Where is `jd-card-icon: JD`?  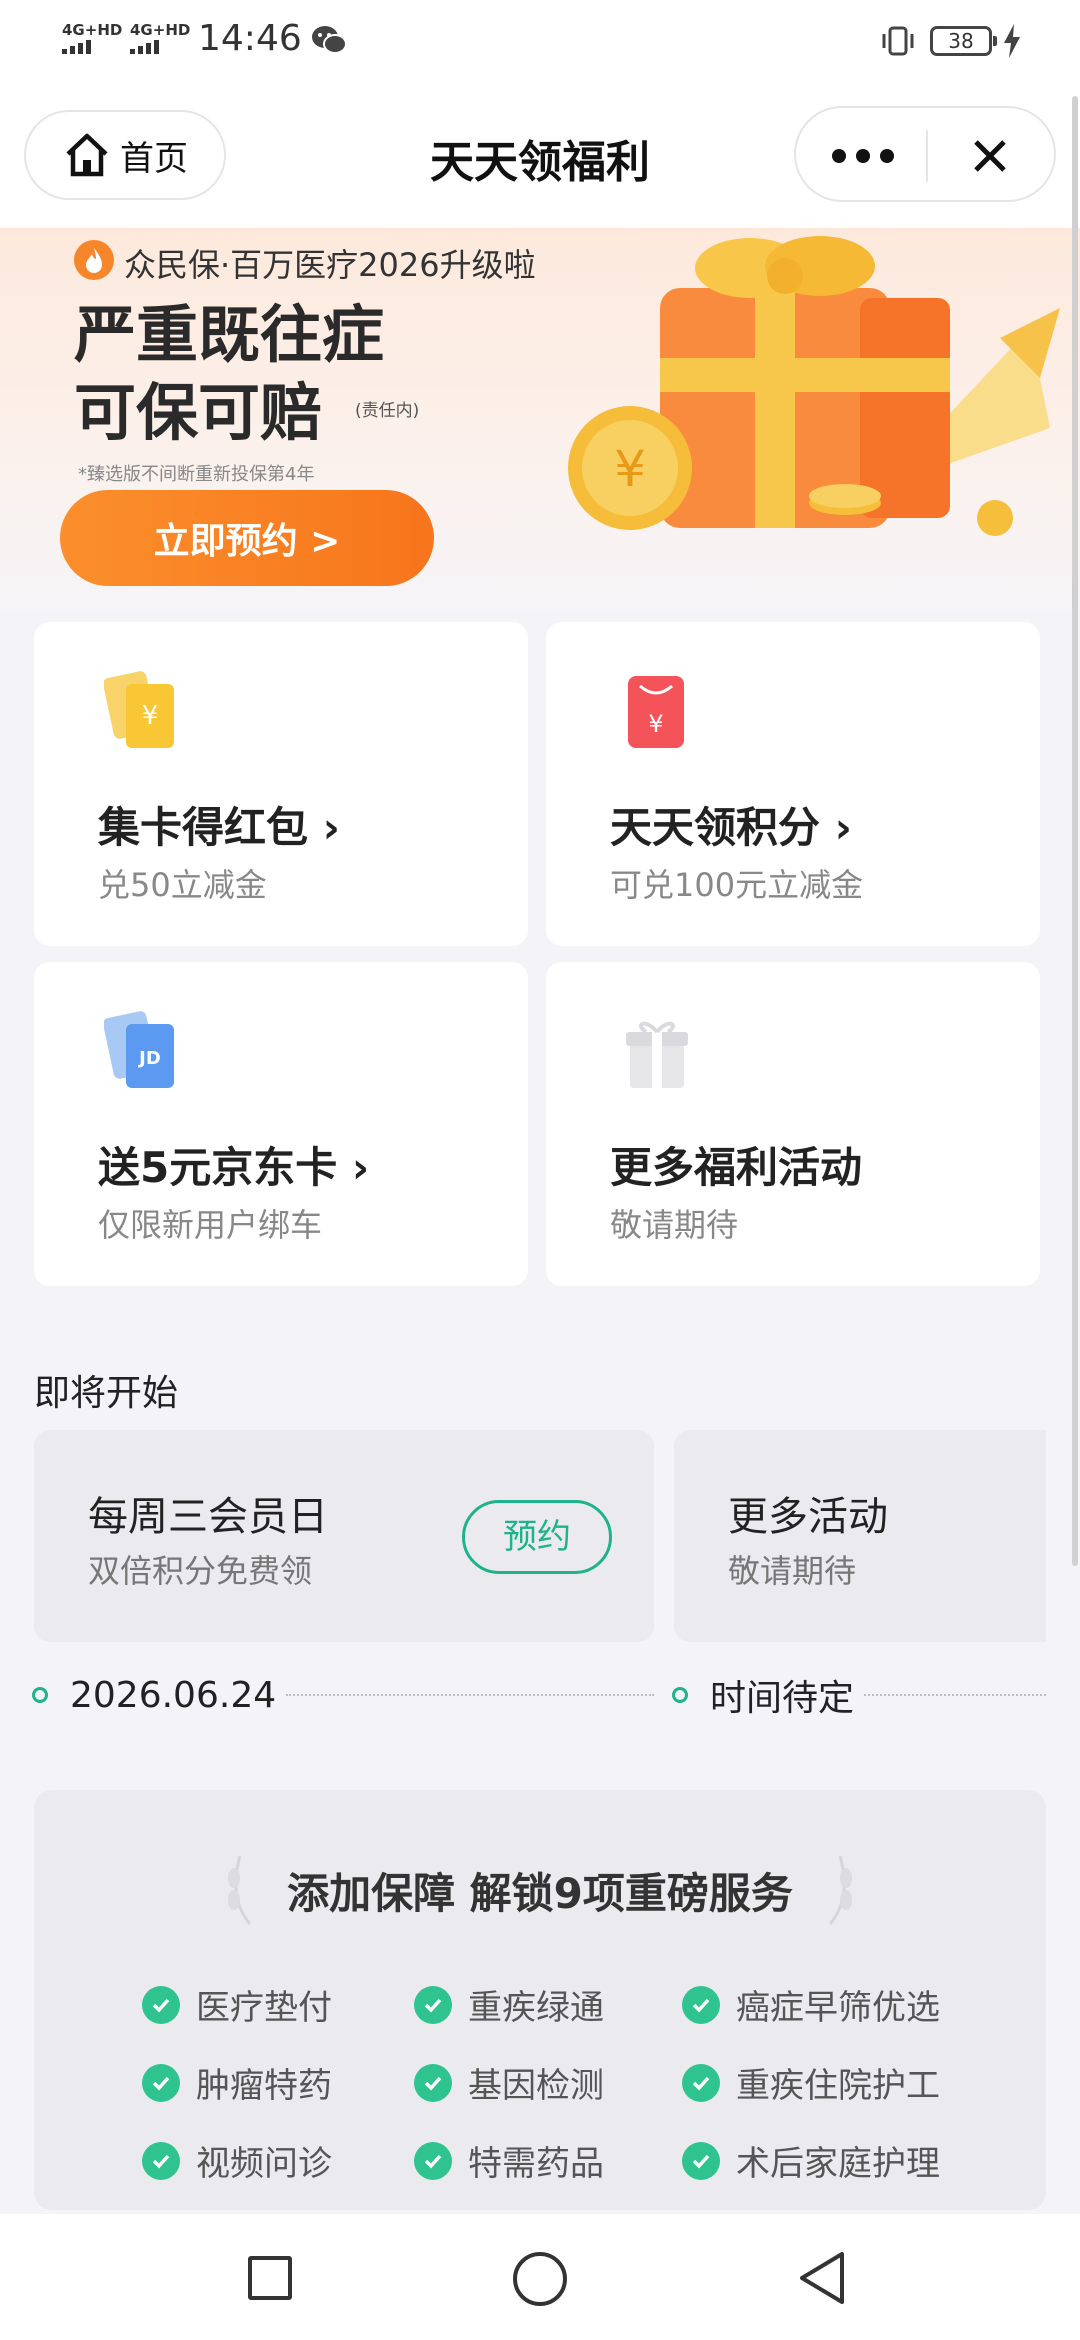
jd-card-icon: JD is located at coordinates (139, 1049).